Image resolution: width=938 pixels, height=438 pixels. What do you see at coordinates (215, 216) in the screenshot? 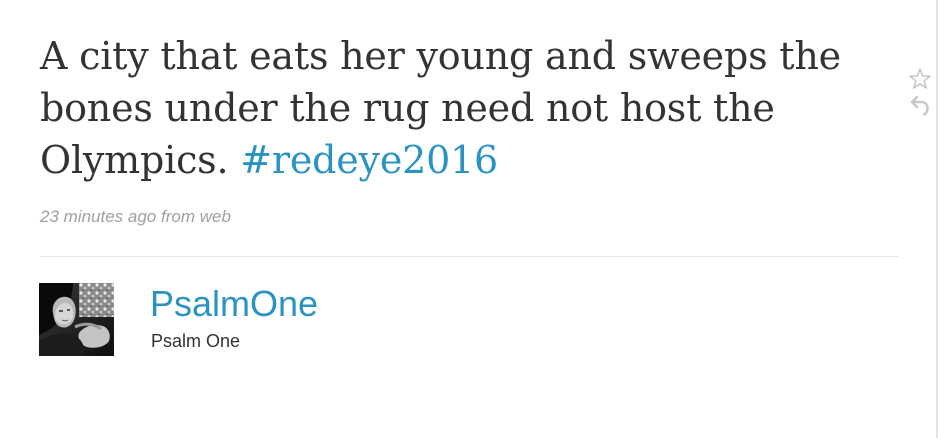
I see `source-link: web` at bounding box center [215, 216].